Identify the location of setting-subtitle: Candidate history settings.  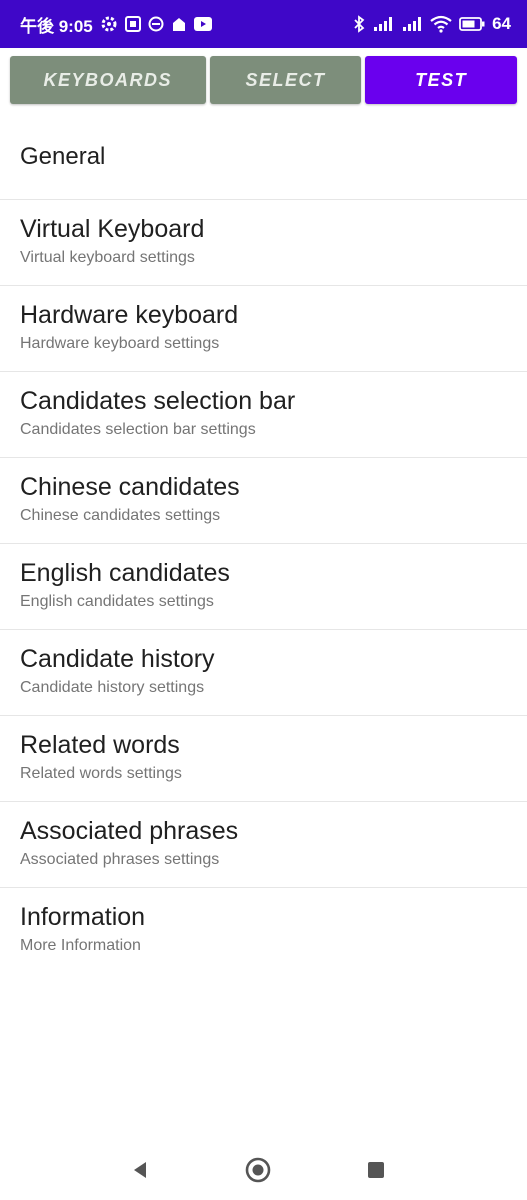
(112, 687).